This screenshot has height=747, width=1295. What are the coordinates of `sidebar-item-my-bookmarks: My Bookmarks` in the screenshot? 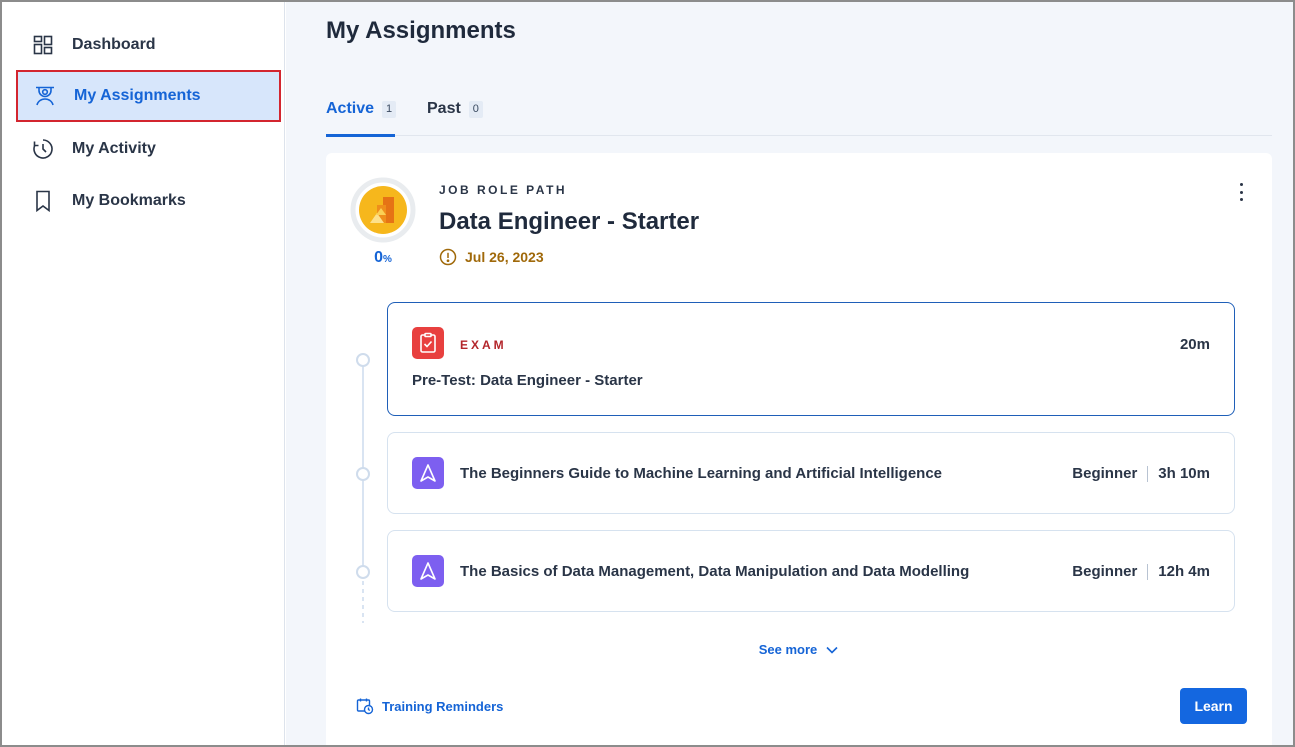 It's located at (148, 201).